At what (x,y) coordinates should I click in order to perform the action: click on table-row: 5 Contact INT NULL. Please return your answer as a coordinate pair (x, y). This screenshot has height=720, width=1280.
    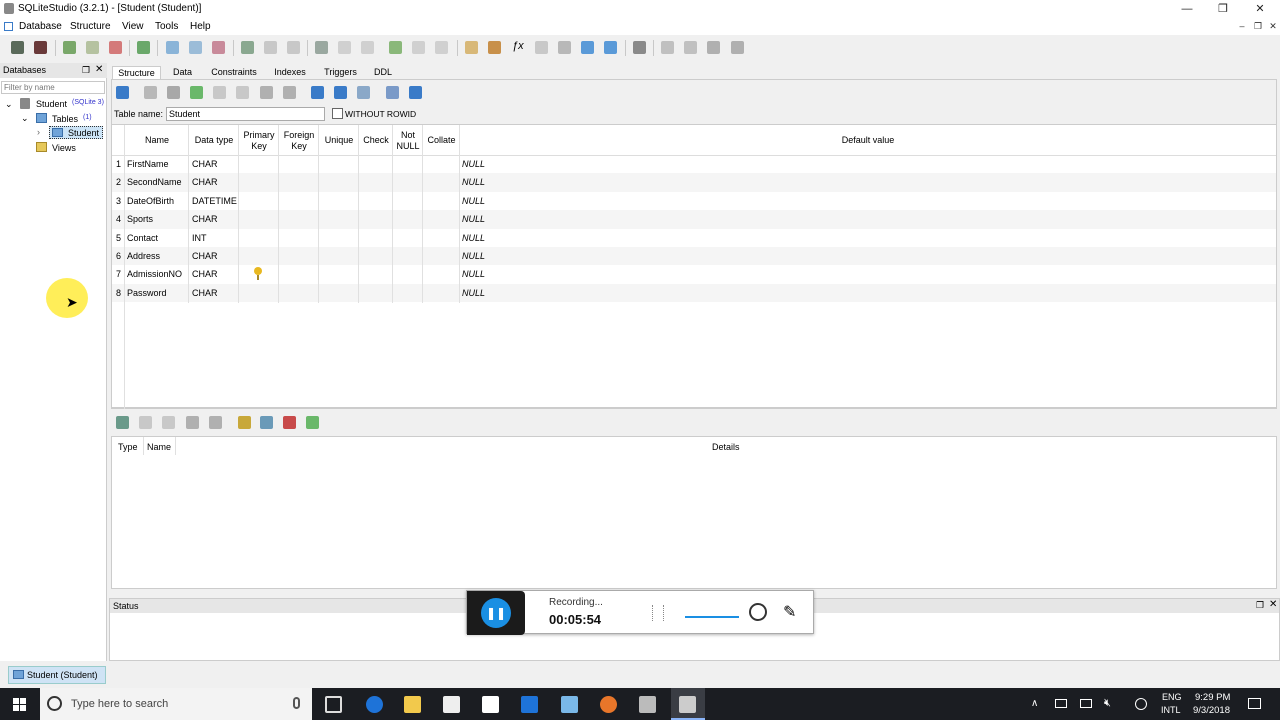
    Looking at the image, I should click on (694, 238).